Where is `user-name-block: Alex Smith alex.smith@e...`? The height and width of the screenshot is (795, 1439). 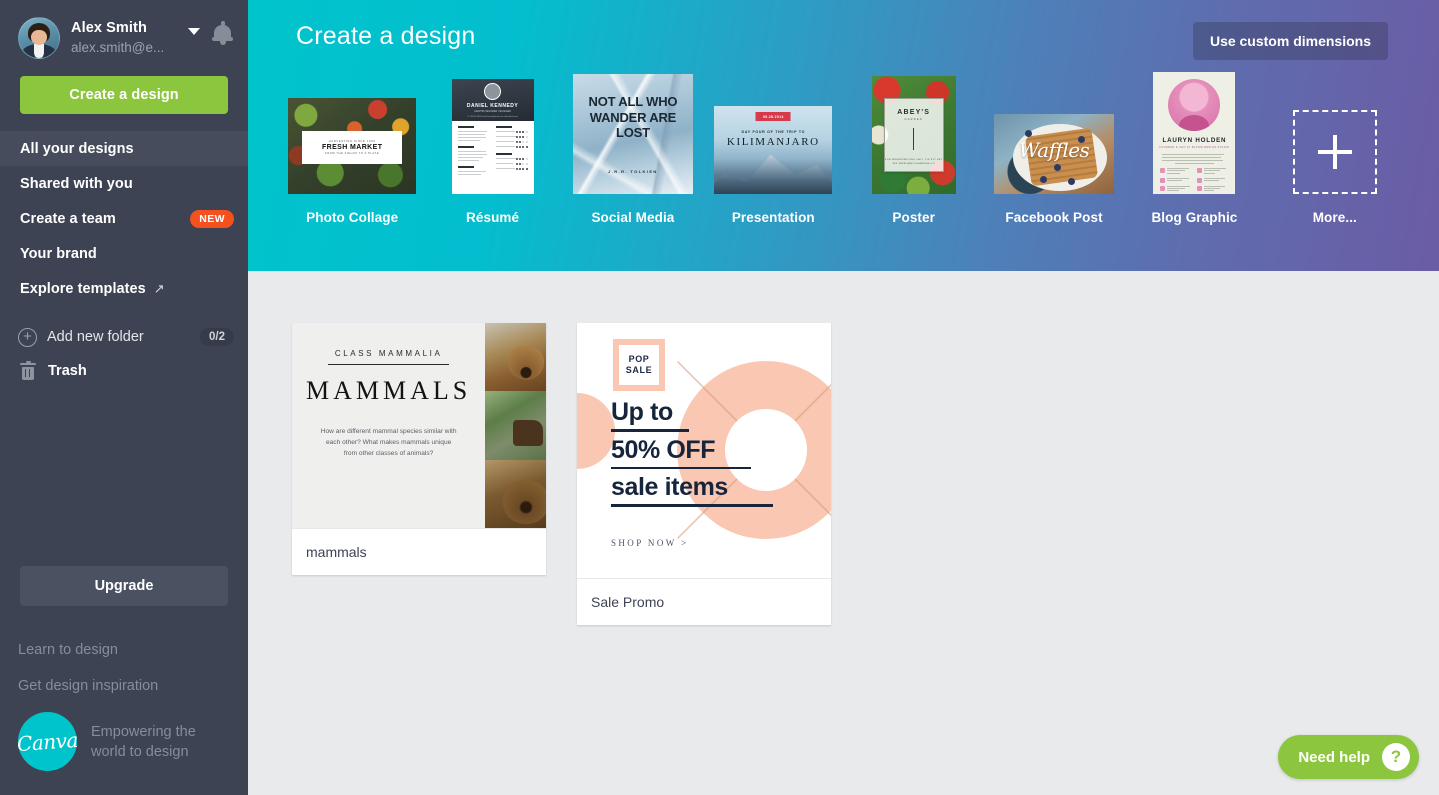
user-name-block: Alex Smith alex.smith@e... is located at coordinates (127, 38).